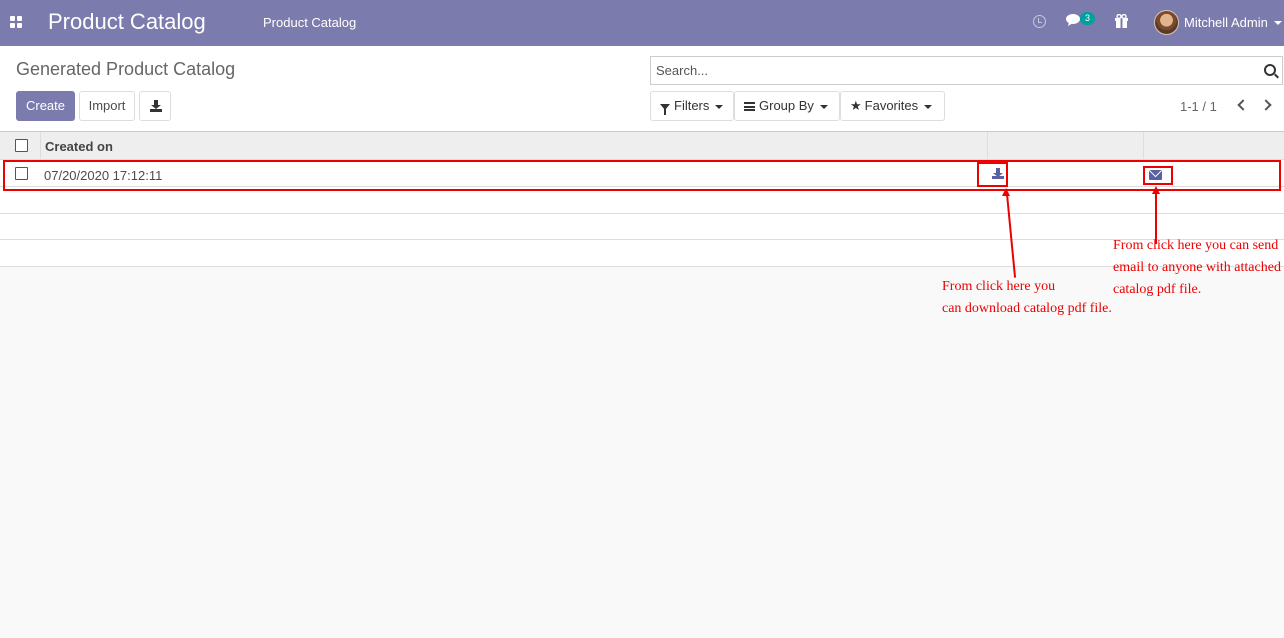 This screenshot has height=638, width=1284. I want to click on search-bar, so click(966, 70).